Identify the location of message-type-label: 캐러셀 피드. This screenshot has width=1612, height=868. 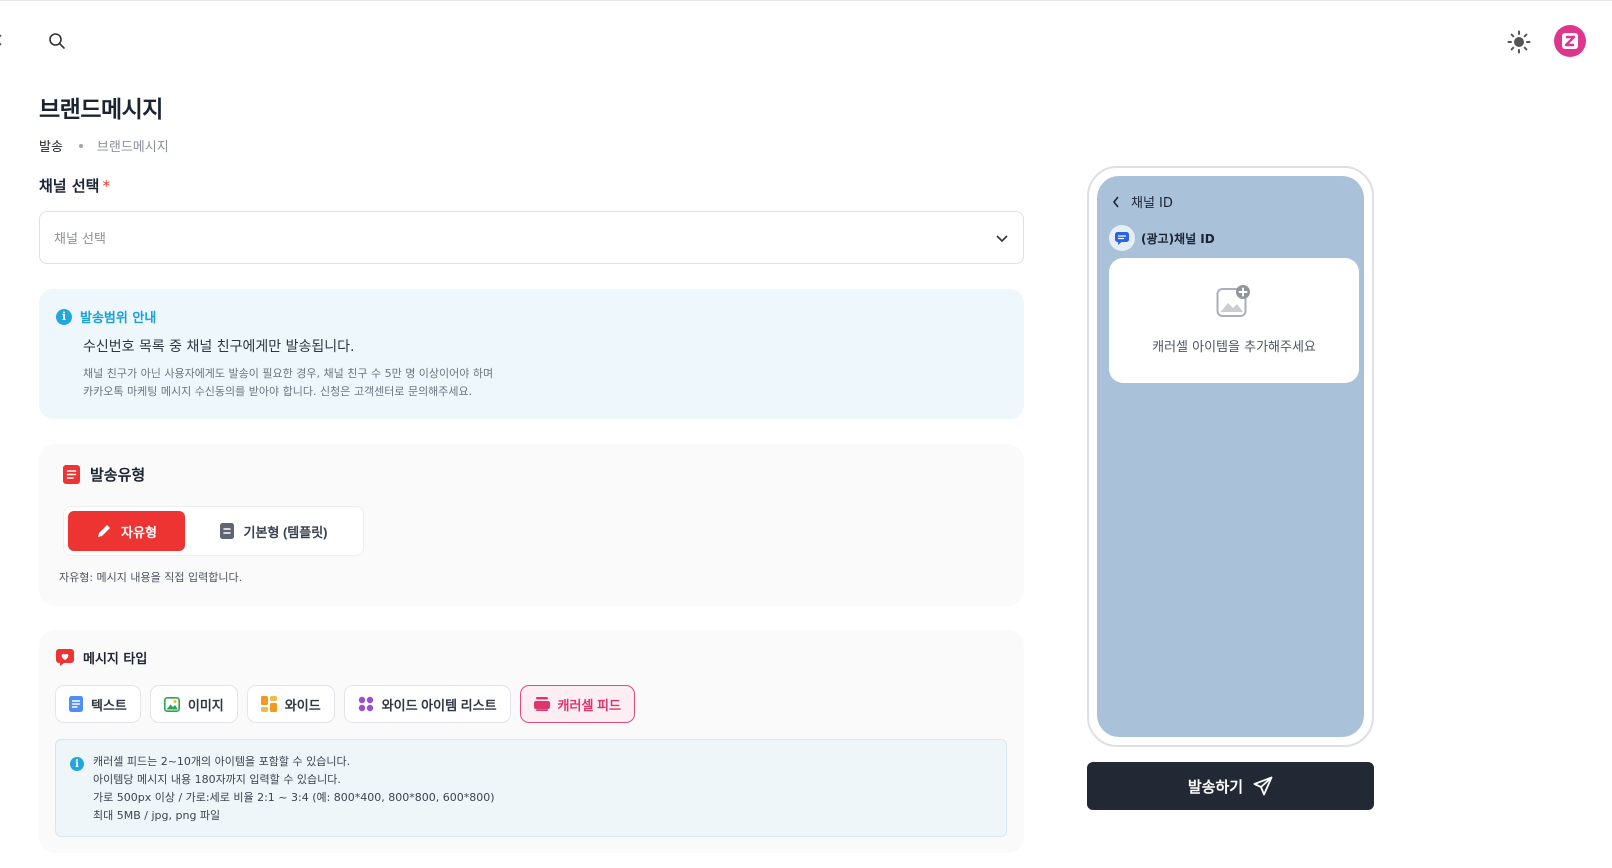
(589, 705).